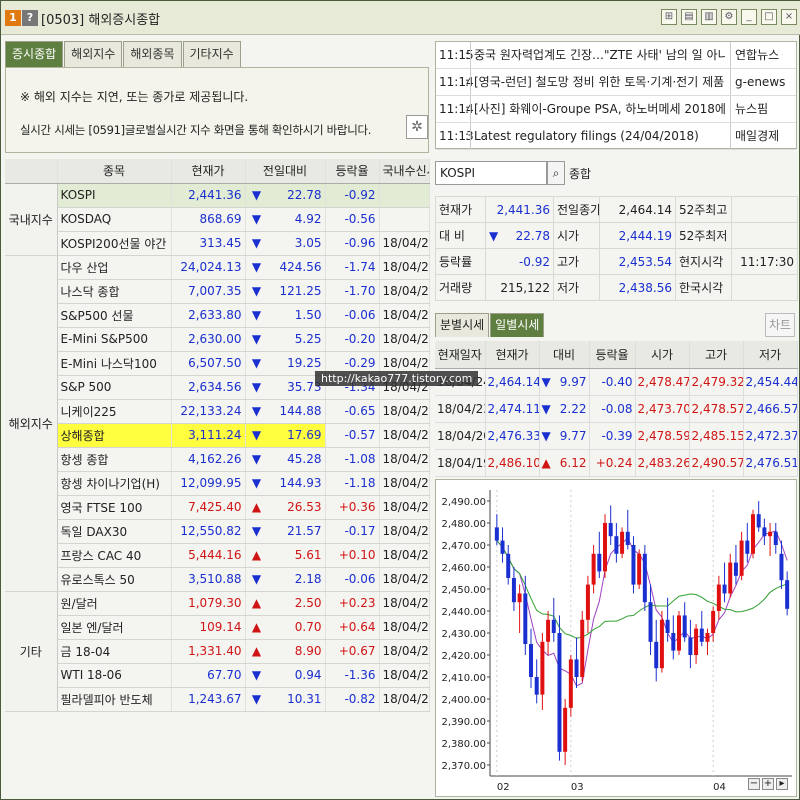 This screenshot has height=800, width=800. I want to click on copy-icon: ▤, so click(689, 17).